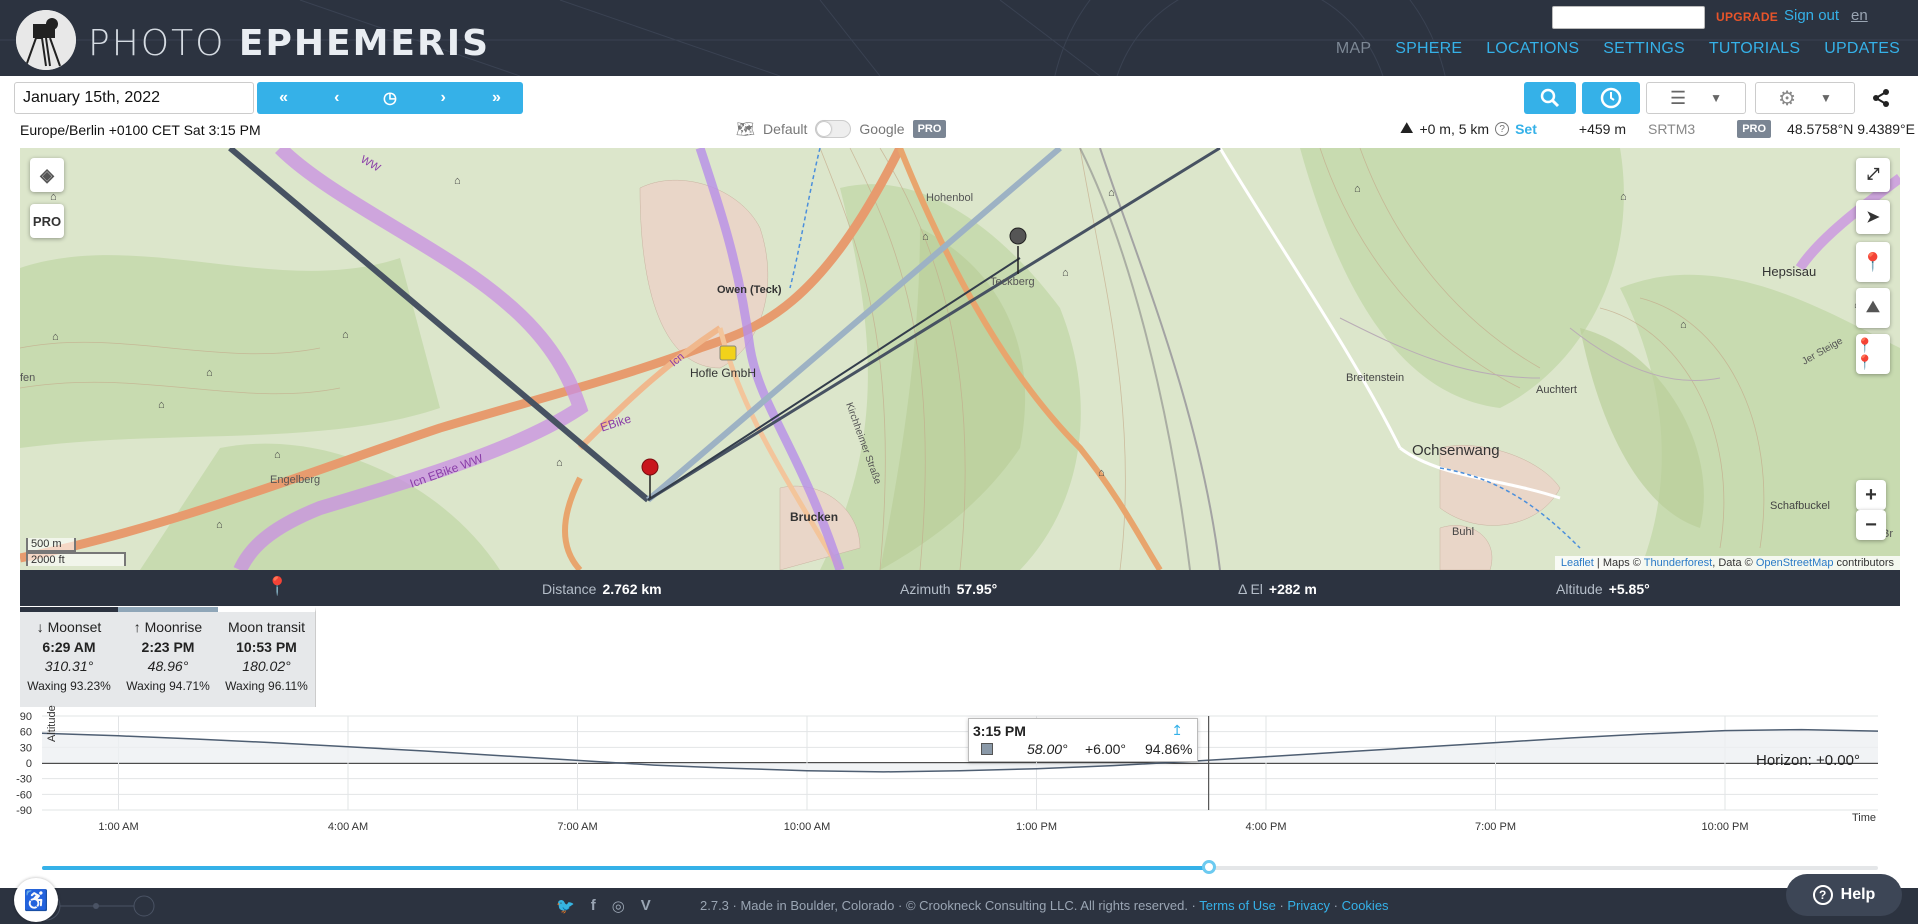  What do you see at coordinates (1579, 589) in the screenshot?
I see `altitude-label: Altitude` at bounding box center [1579, 589].